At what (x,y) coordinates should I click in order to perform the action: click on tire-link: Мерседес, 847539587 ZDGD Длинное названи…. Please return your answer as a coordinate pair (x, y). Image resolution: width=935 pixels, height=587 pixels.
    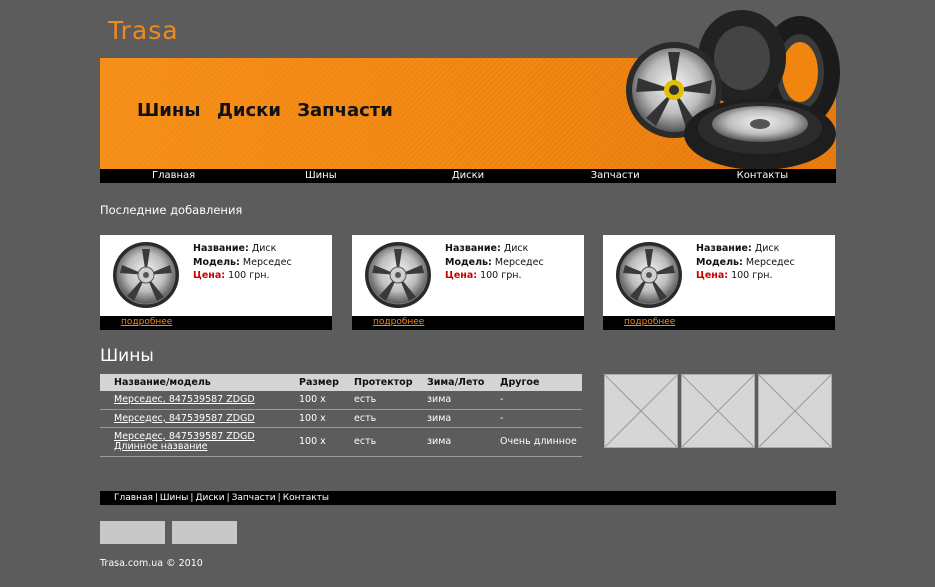
    Looking at the image, I should click on (184, 441).